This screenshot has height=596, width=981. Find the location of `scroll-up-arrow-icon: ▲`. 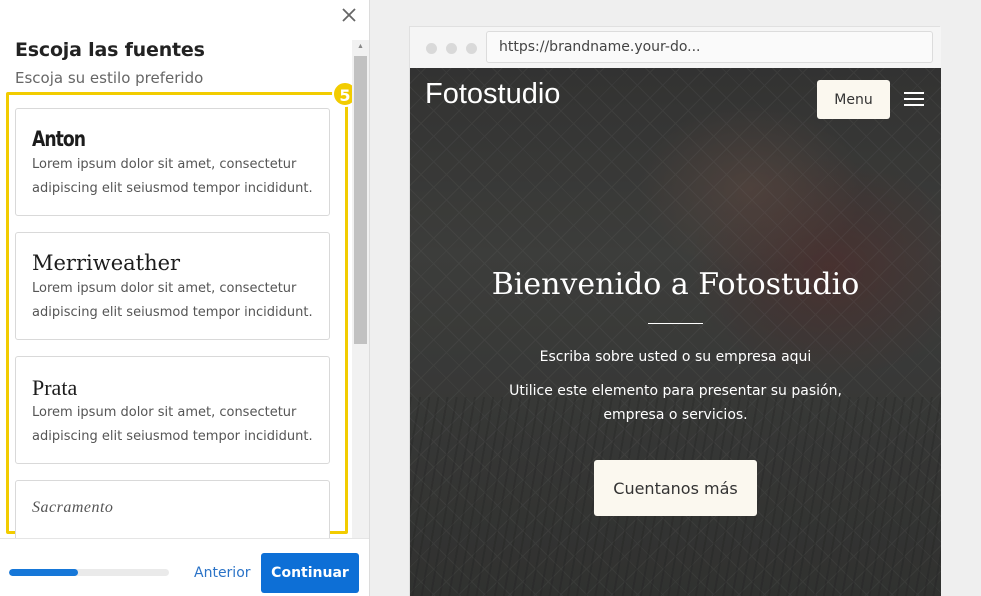

scroll-up-arrow-icon: ▲ is located at coordinates (360, 47).